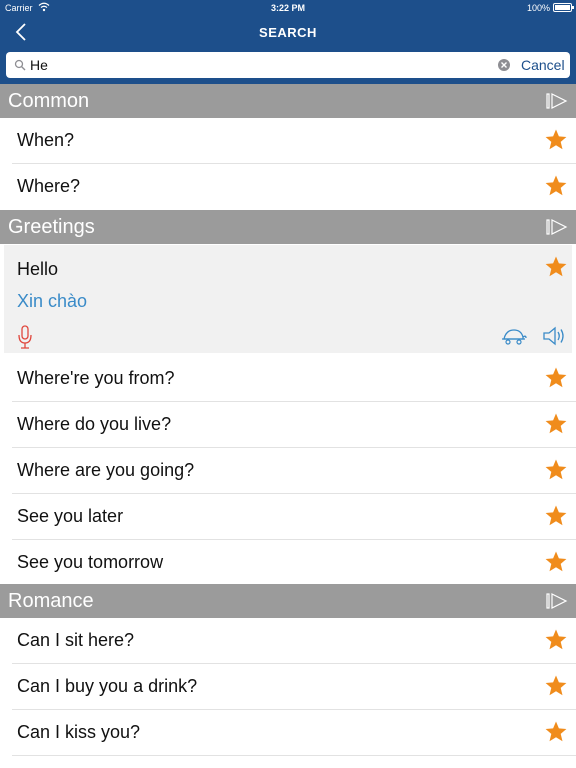 The height and width of the screenshot is (768, 576). Describe the element at coordinates (90, 562) in the screenshot. I see `phrase-text: See you tomorrow` at that location.